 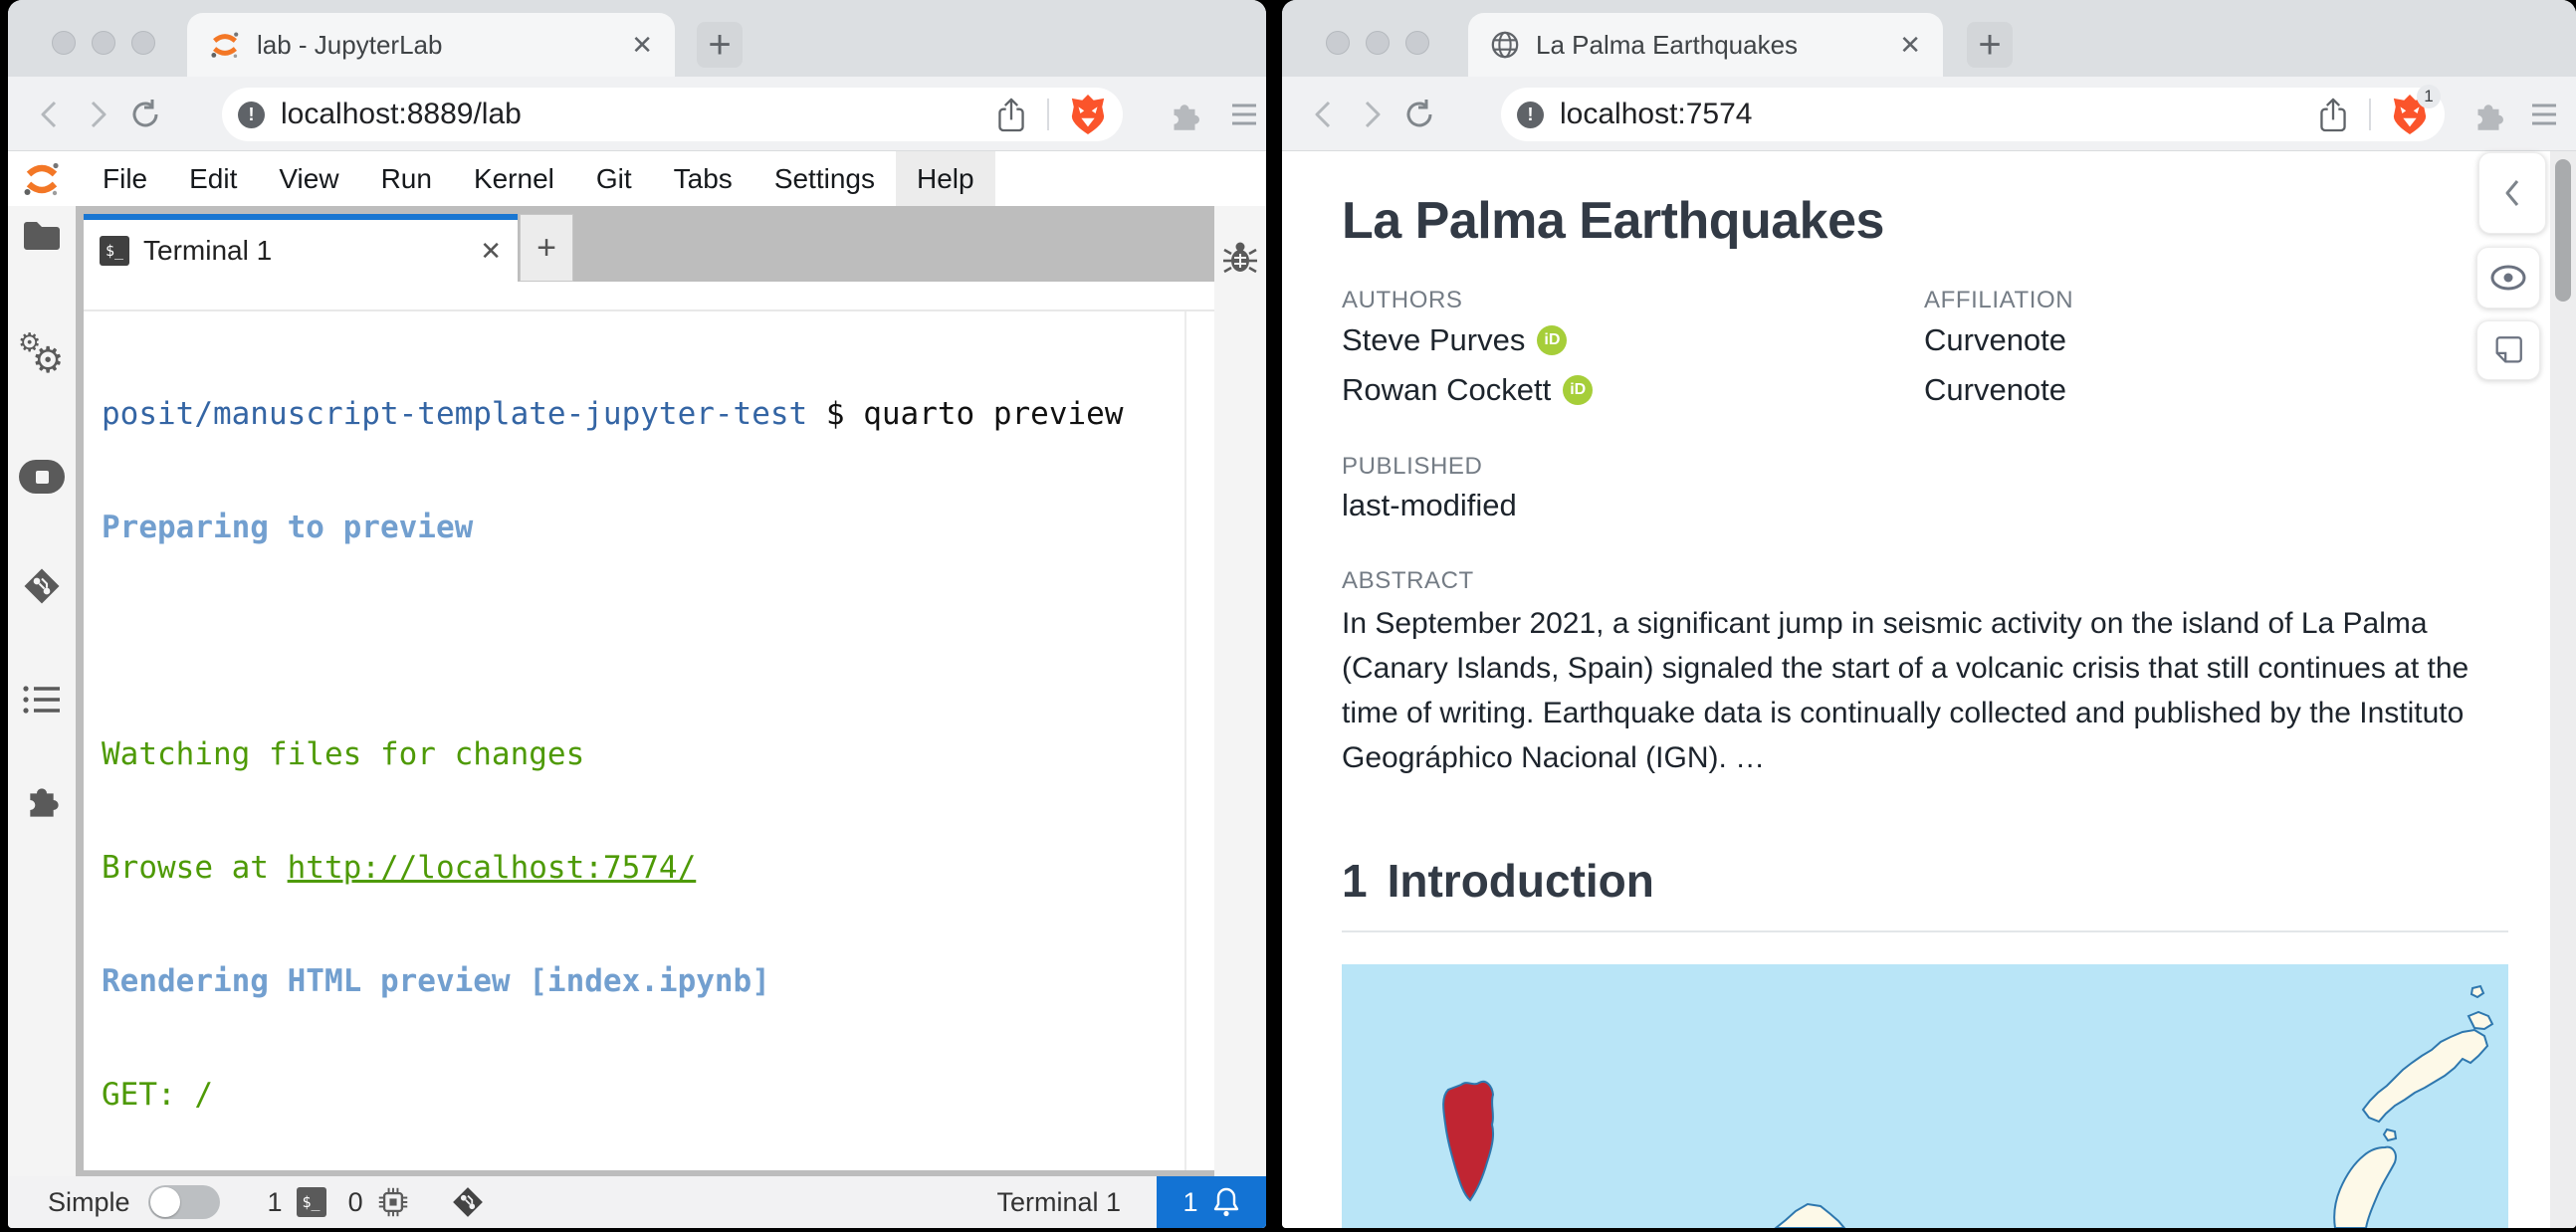 I want to click on author-row: Steve Purves iD, so click(x=1455, y=340).